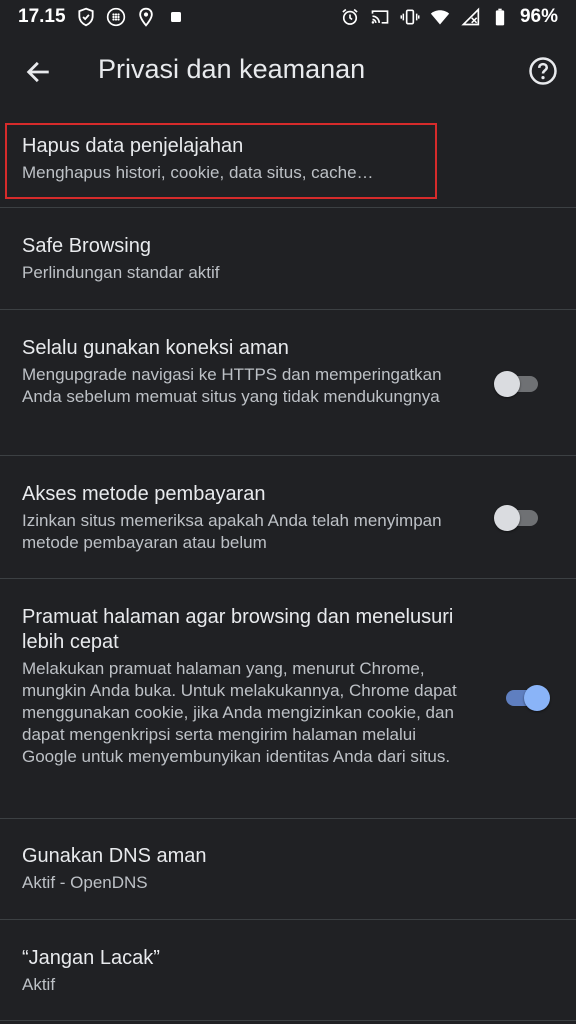 The image size is (576, 1024). What do you see at coordinates (146, 17) in the screenshot?
I see `location-pin-icon` at bounding box center [146, 17].